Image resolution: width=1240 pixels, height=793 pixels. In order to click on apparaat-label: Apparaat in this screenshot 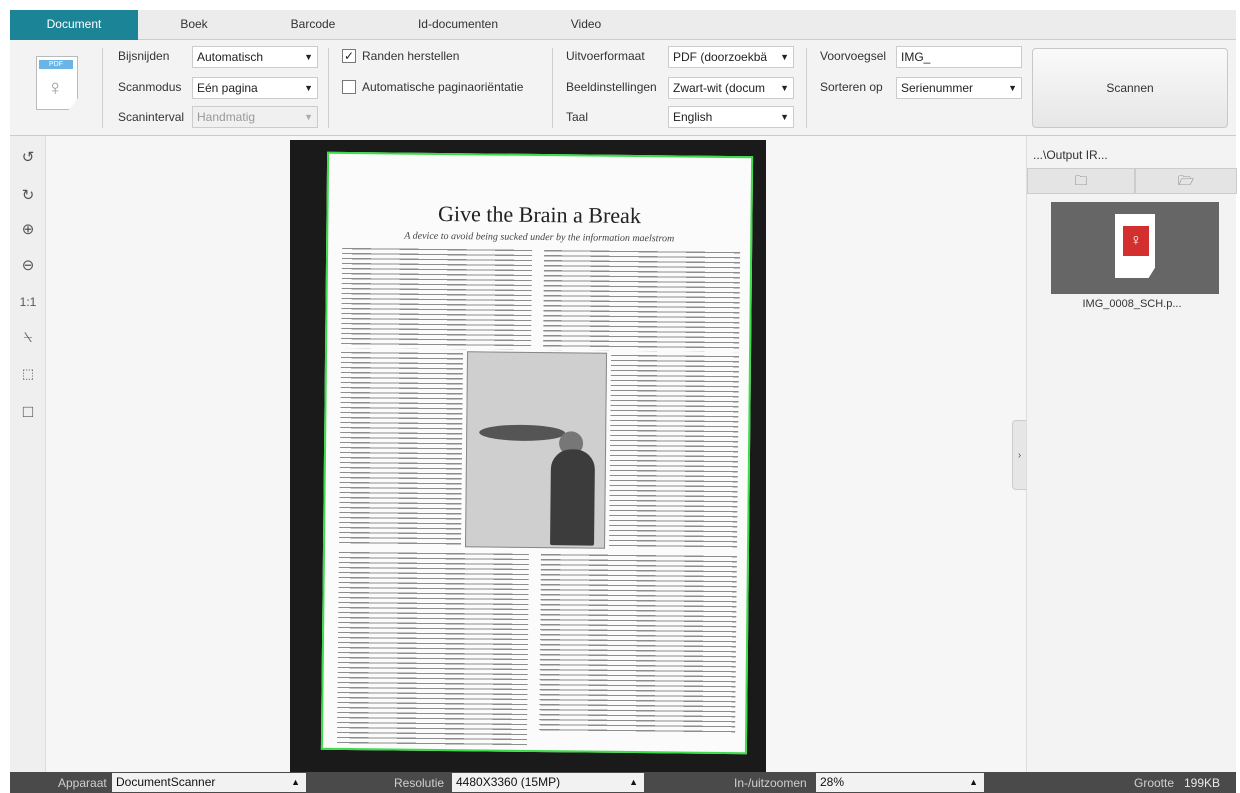, I will do `click(82, 783)`.